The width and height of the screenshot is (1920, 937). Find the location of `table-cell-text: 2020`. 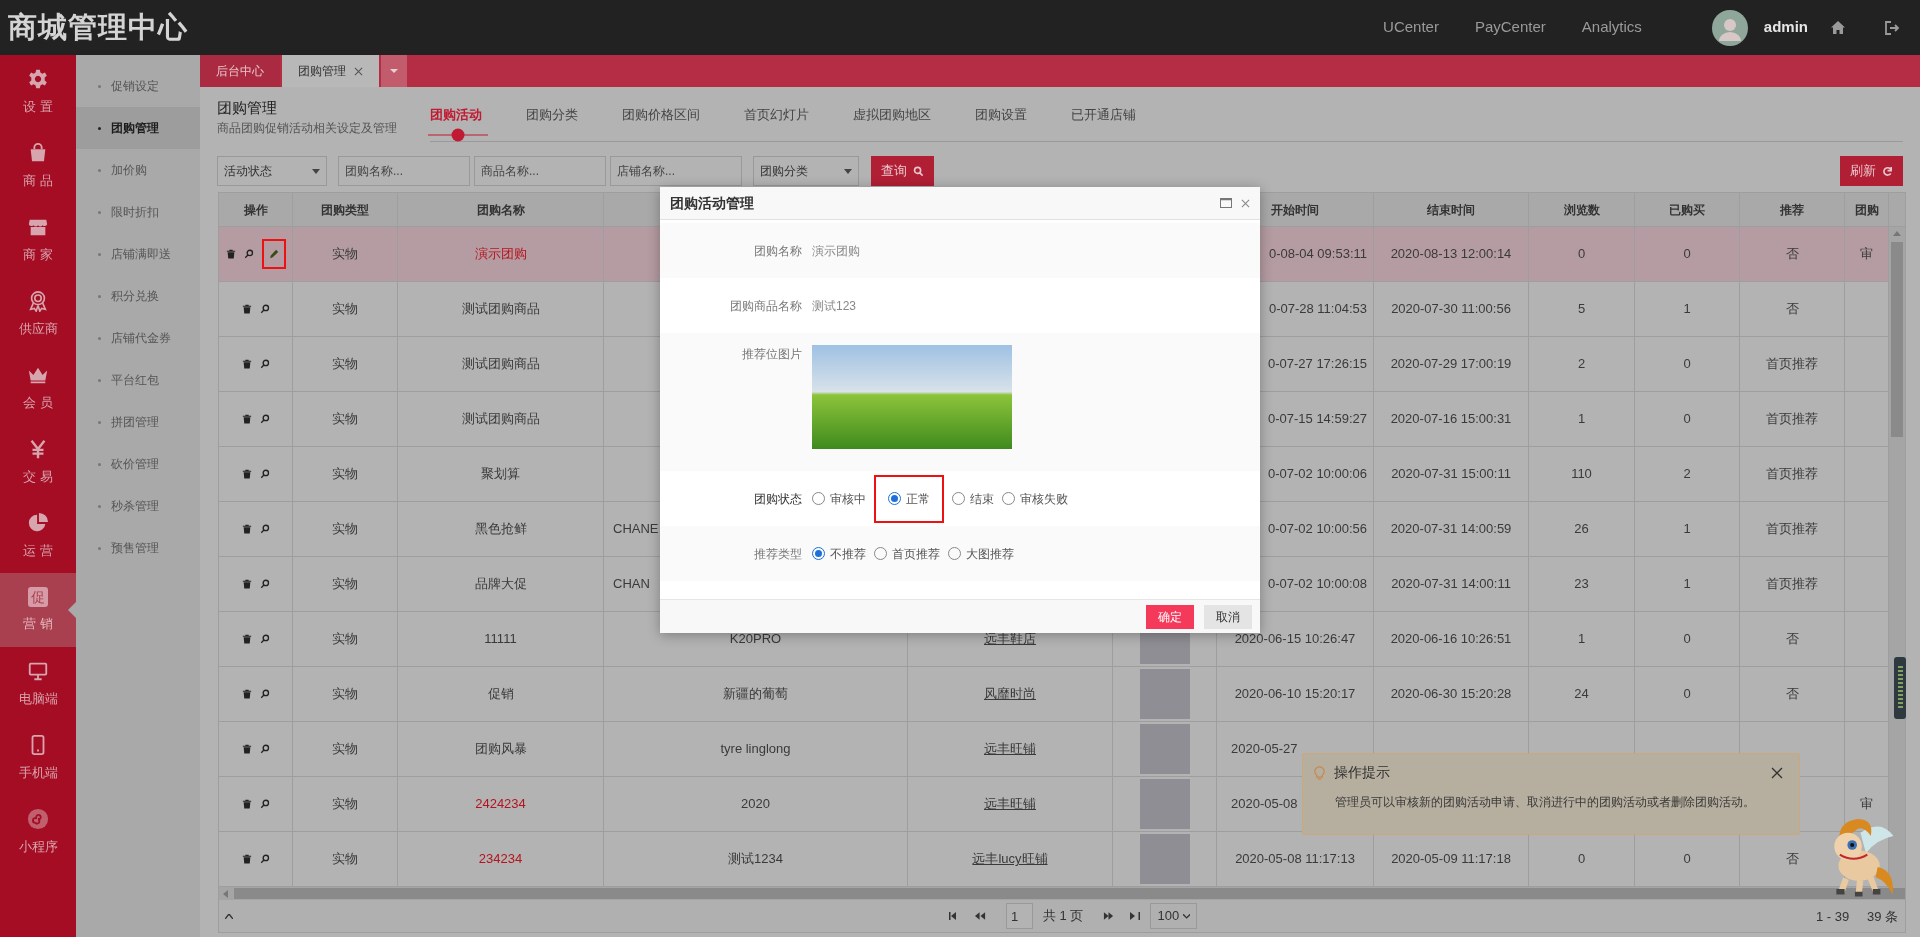

table-cell-text: 2020 is located at coordinates (755, 804).